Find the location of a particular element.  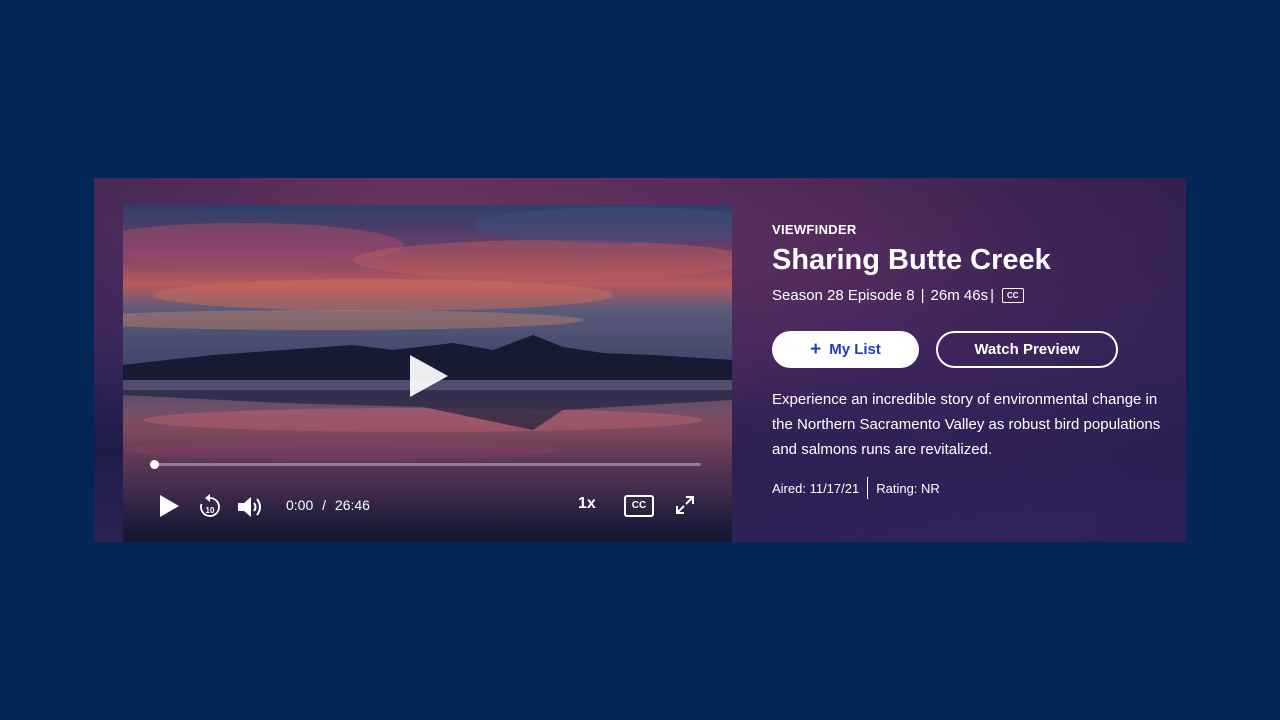

fullscreen-icon is located at coordinates (685, 505).